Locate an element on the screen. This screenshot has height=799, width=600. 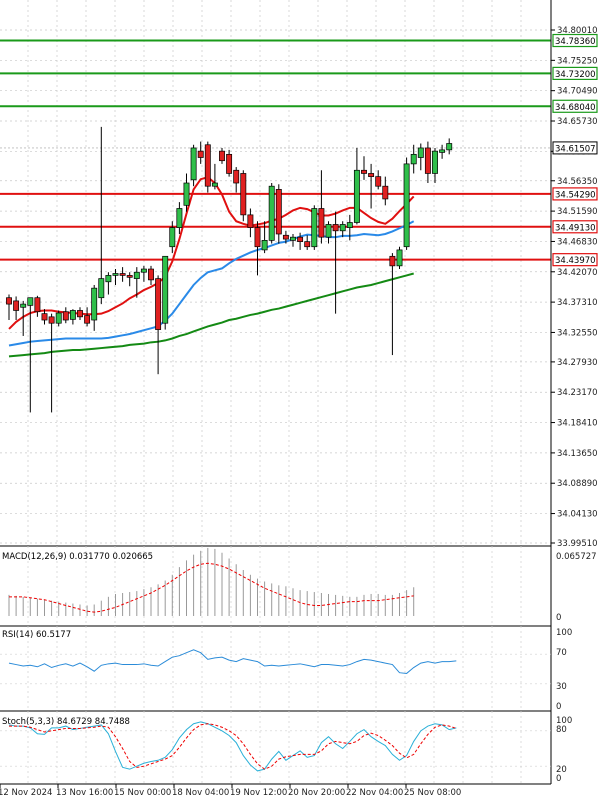
macd-tick-zero: 0 is located at coordinates (558, 618).